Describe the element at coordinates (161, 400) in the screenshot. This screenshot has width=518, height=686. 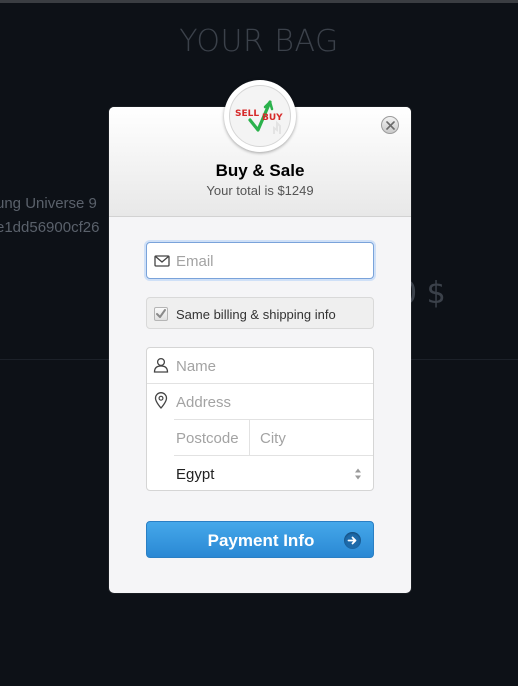
I see `location-pin-icon` at that location.